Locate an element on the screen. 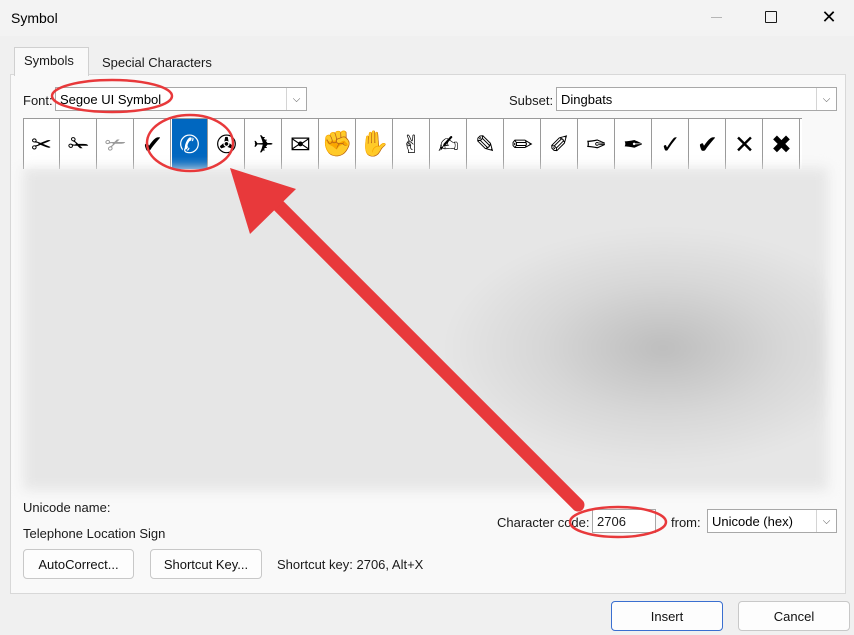  minimize-button is located at coordinates (716, 17).